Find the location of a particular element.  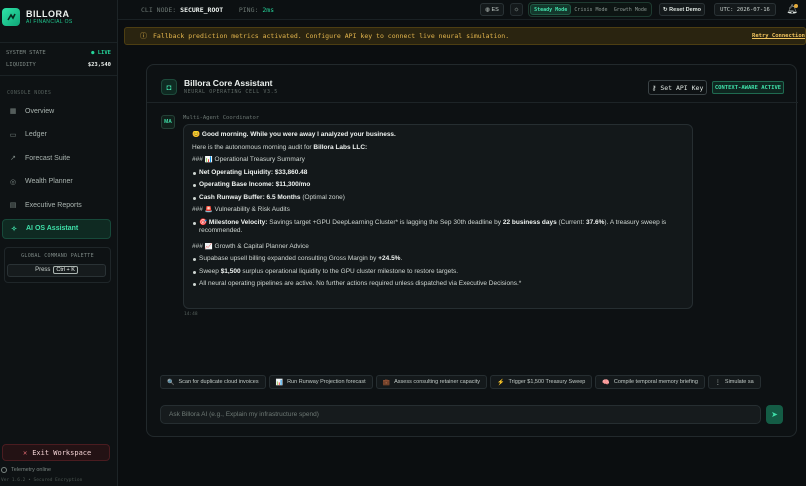

chip-icon: ⋮ is located at coordinates (717, 382).